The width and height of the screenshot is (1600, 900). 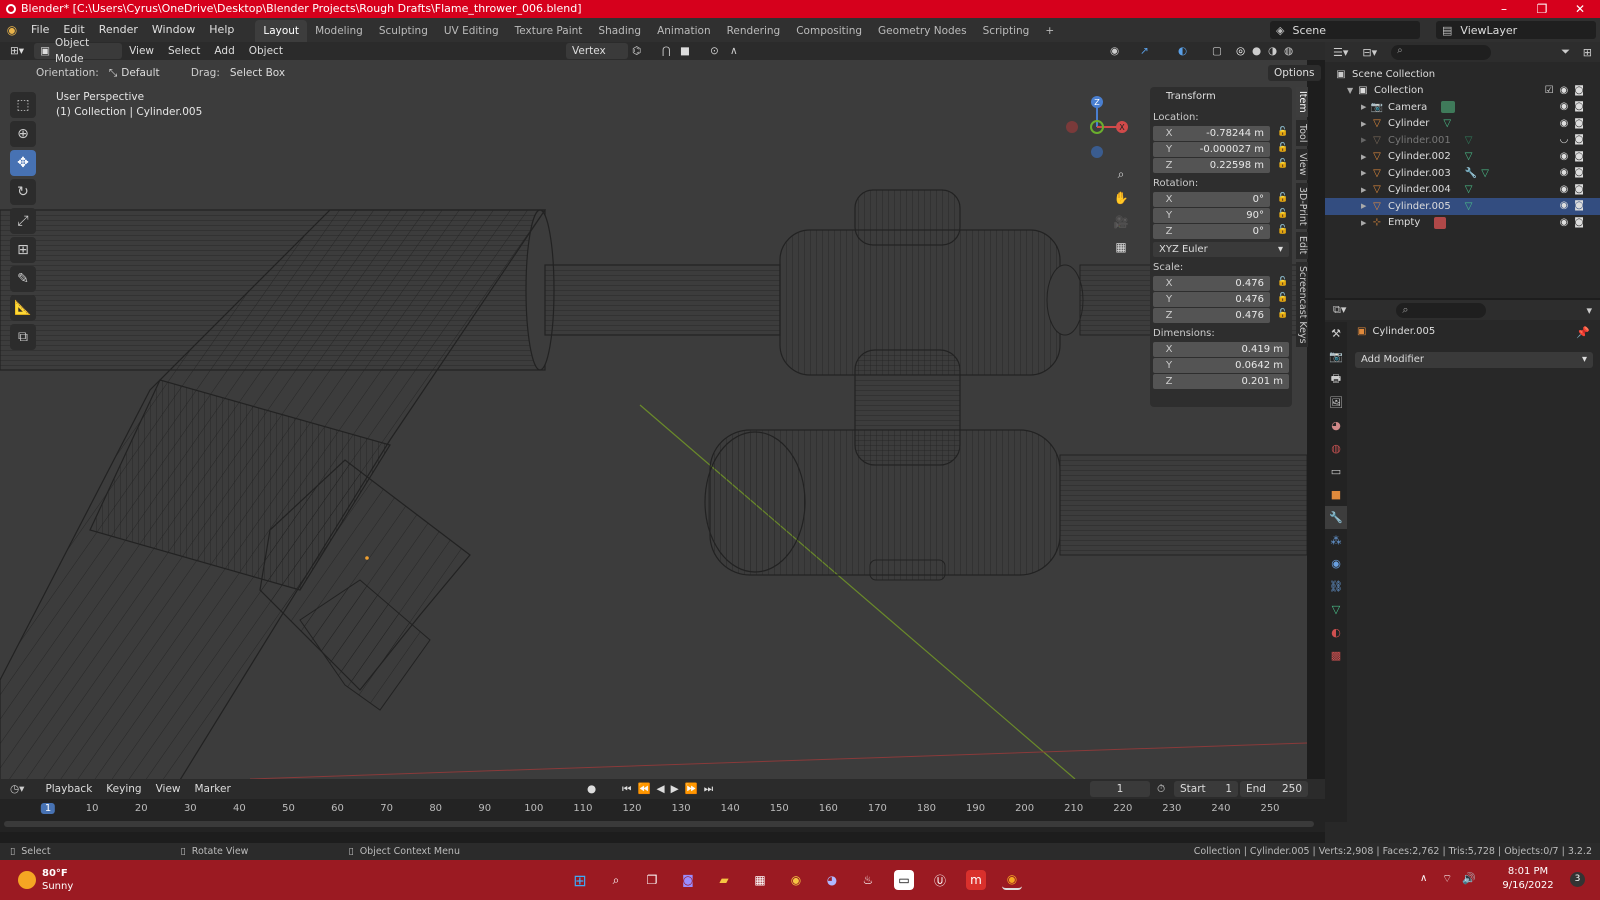 I want to click on chrome-icon: ◉, so click(x=796, y=880).